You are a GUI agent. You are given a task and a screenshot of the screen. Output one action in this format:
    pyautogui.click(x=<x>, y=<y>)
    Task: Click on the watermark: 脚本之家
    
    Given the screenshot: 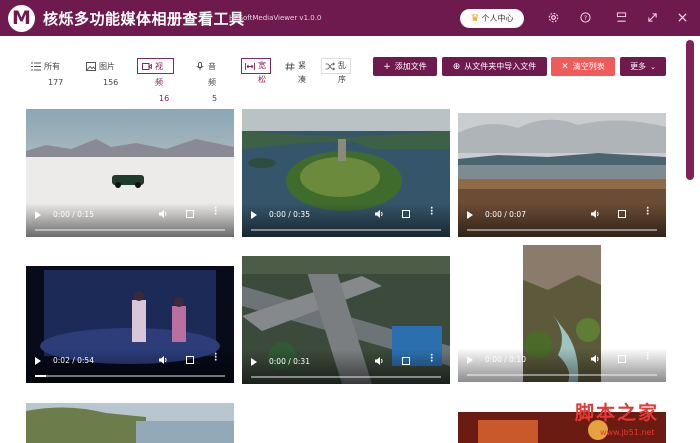 What is the action you would take?
    pyautogui.click(x=617, y=413)
    